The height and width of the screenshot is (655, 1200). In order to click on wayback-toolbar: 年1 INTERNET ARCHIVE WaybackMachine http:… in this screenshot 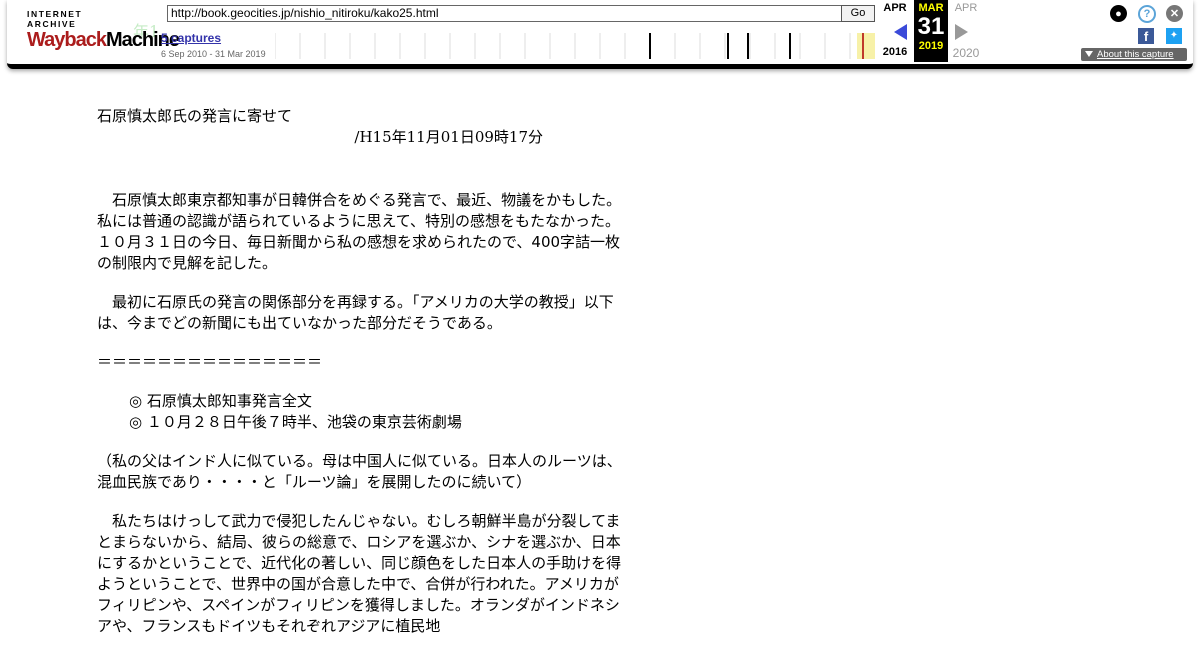, I will do `click(600, 34)`.